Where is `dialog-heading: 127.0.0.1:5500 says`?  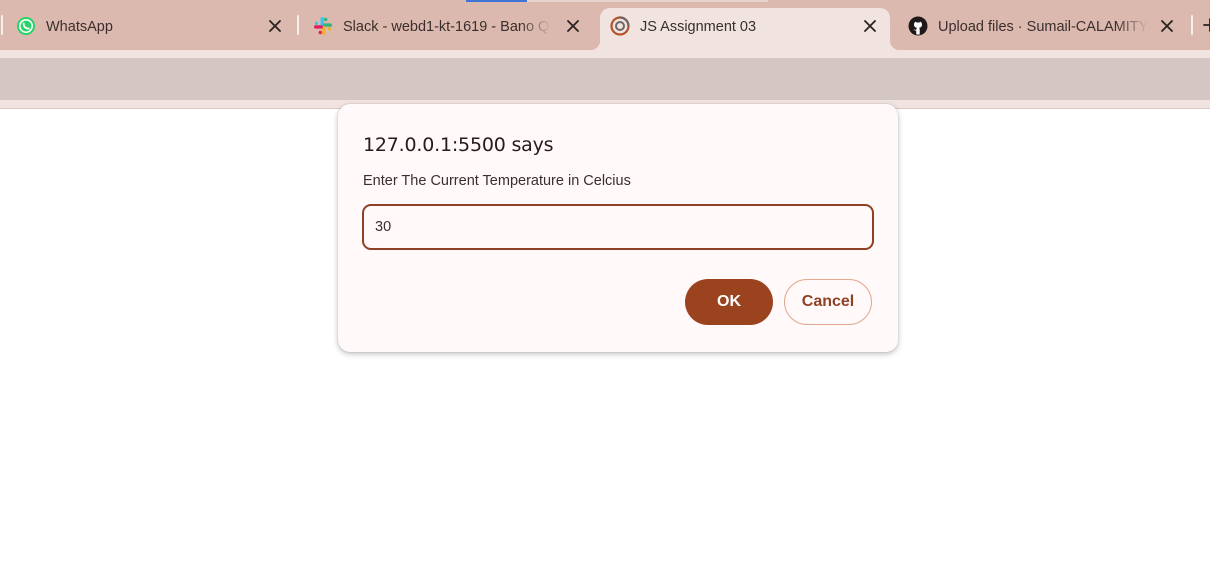
dialog-heading: 127.0.0.1:5500 says is located at coordinates (458, 145).